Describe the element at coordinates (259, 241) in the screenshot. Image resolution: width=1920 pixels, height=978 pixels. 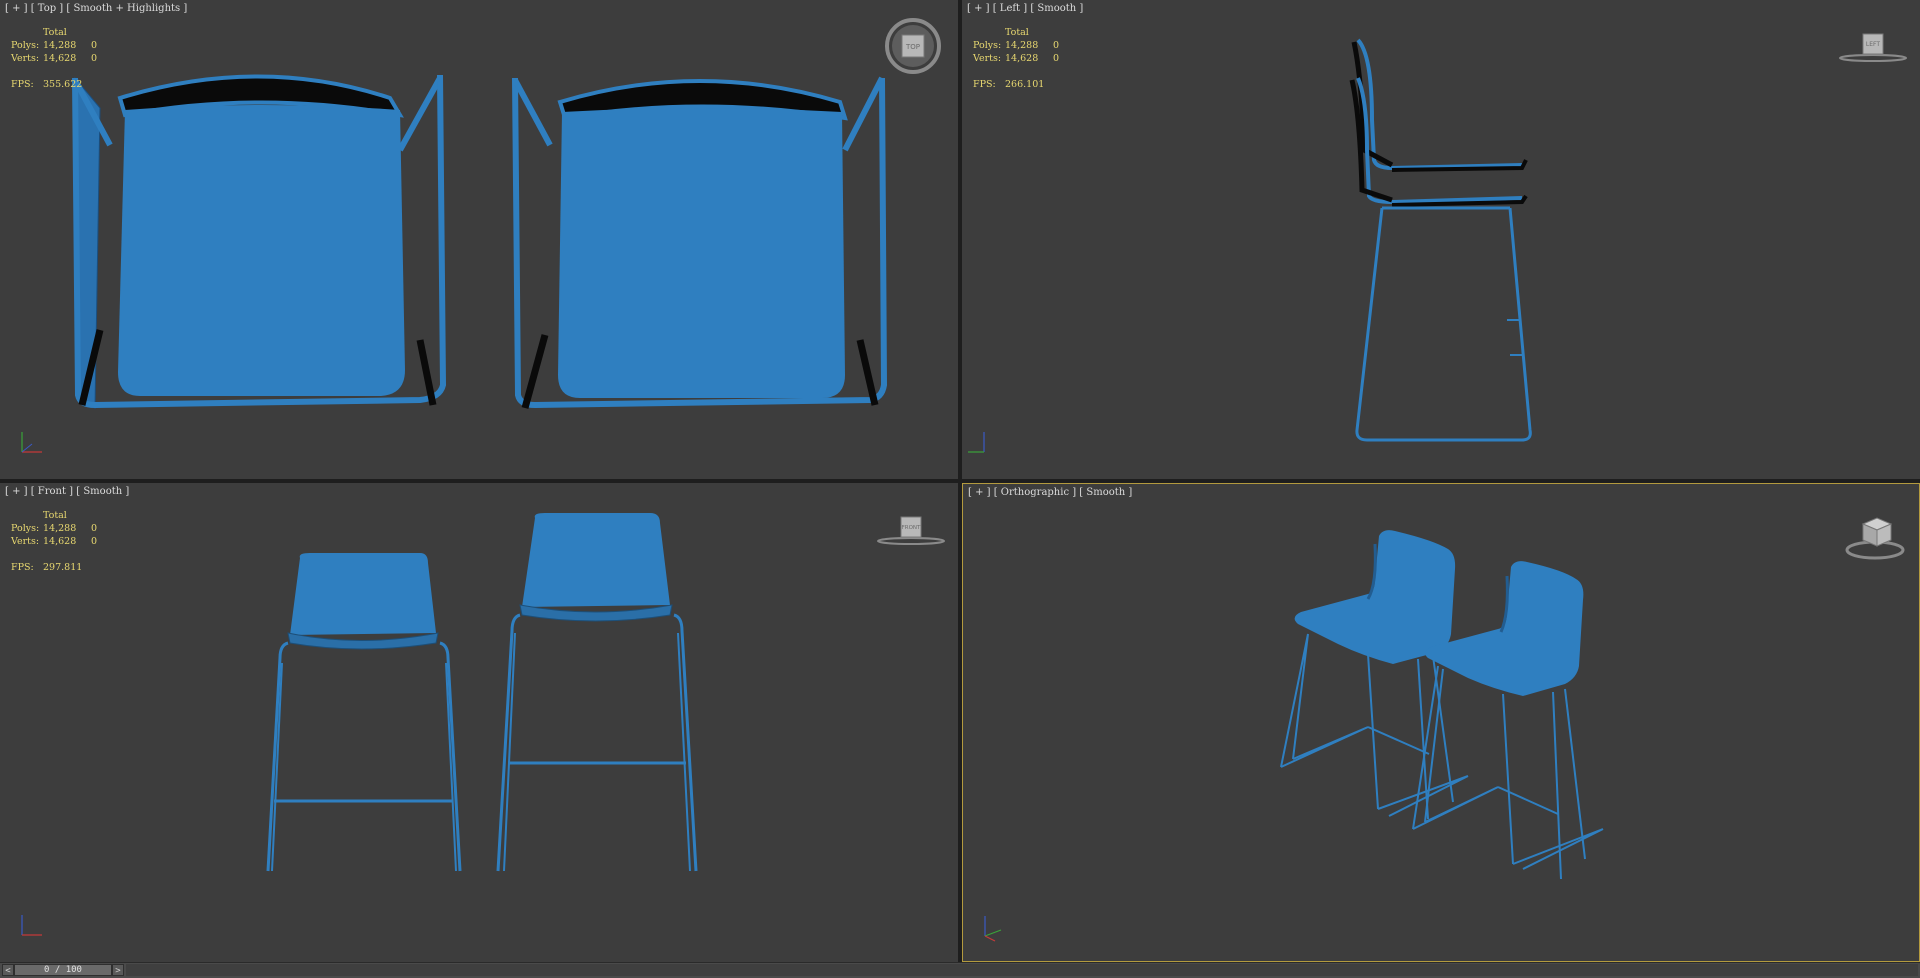
I see `chair-1-top` at that location.